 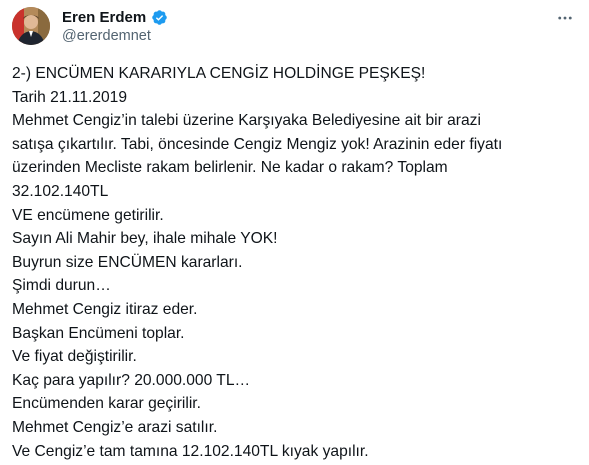 What do you see at coordinates (70, 97) in the screenshot?
I see `tweet-line: Tarih 21.11.2019` at bounding box center [70, 97].